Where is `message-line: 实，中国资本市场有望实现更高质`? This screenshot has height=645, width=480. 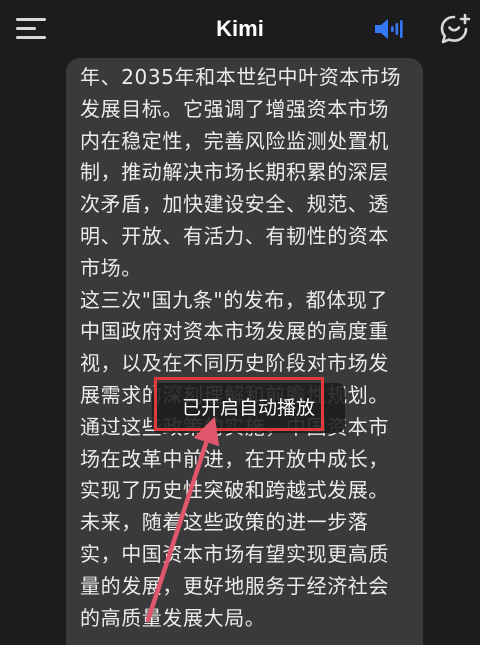 message-line: 实，中国资本市场有望实现更高质 is located at coordinates (234, 553).